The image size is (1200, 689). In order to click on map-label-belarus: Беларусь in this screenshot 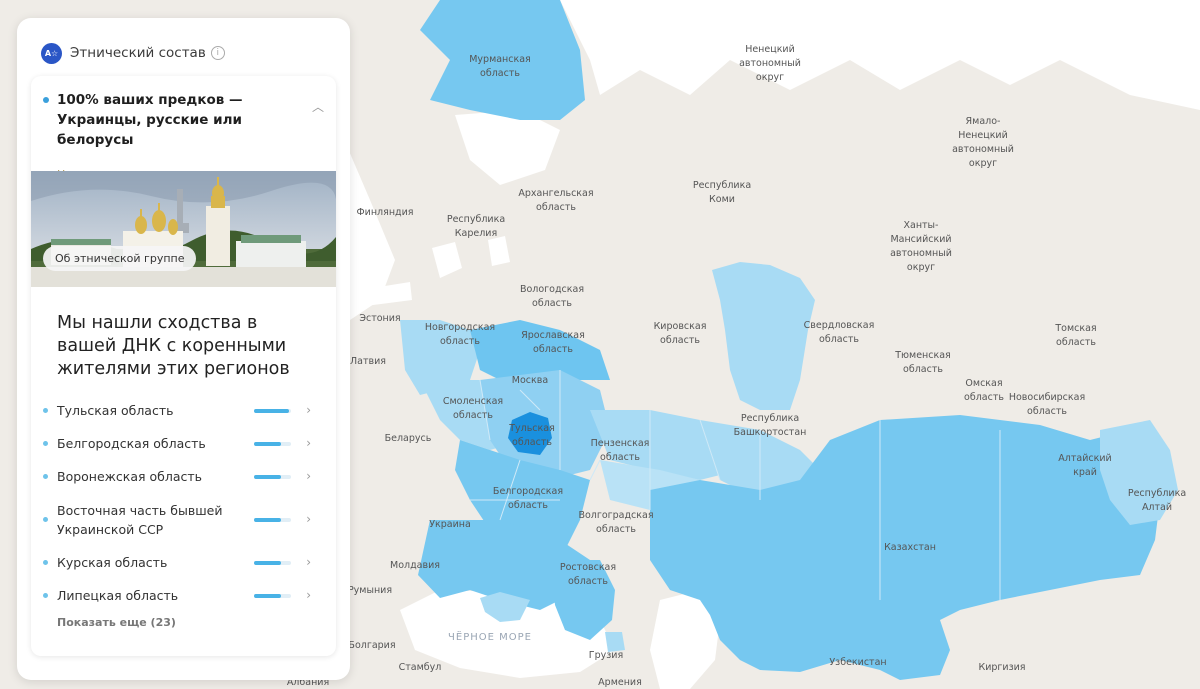, I will do `click(408, 438)`.